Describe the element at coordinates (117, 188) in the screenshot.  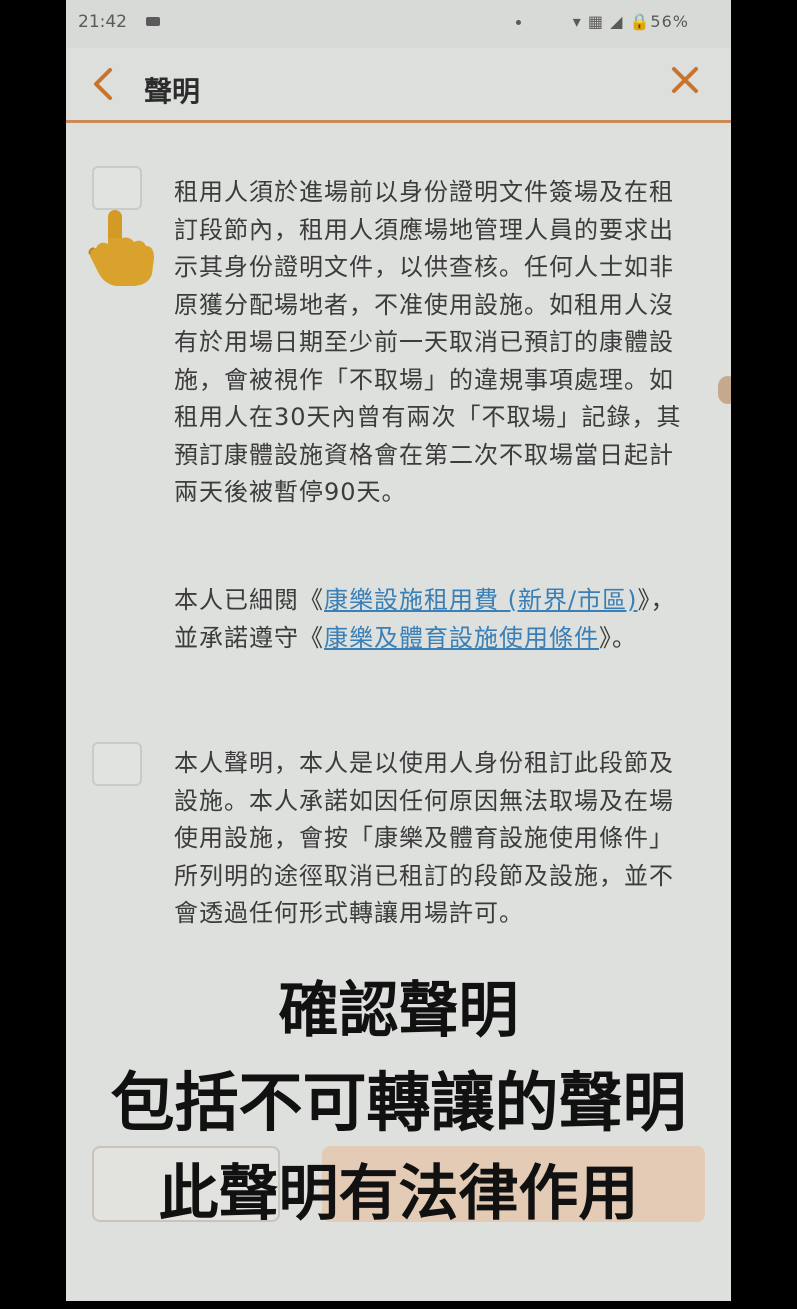
I see `declaration-1-checkbox` at that location.